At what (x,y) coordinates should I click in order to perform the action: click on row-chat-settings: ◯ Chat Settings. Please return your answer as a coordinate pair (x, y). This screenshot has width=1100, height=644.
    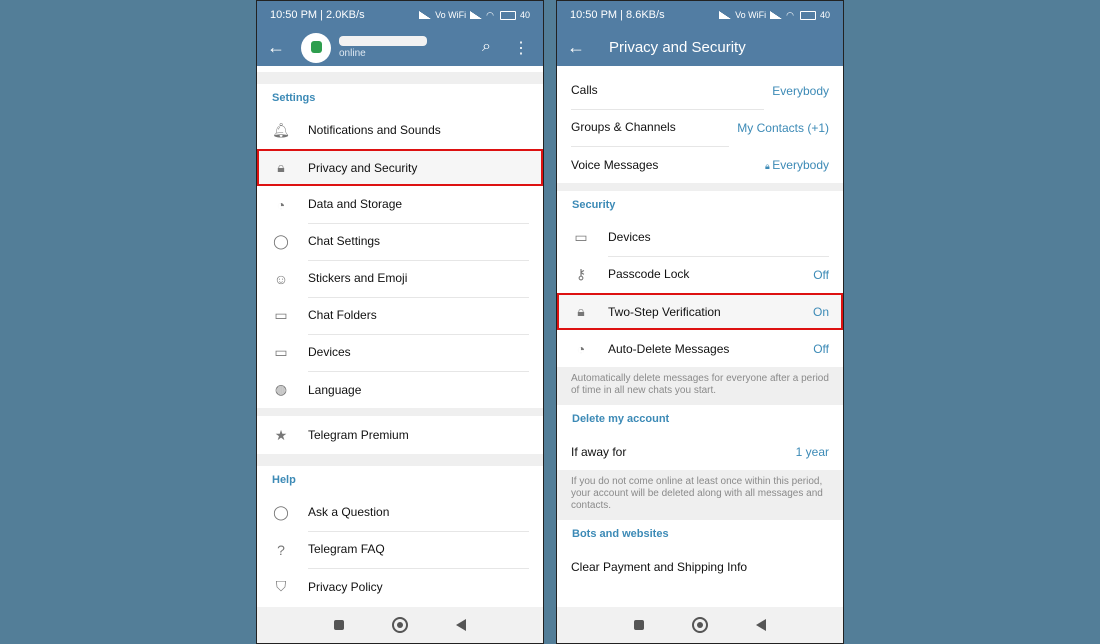
    Looking at the image, I should click on (400, 242).